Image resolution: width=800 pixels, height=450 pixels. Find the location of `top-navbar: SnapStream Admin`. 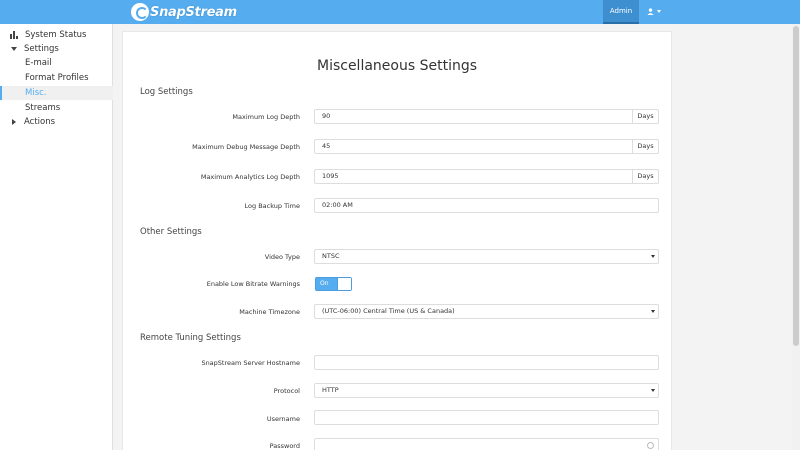

top-navbar: SnapStream Admin is located at coordinates (400, 12).